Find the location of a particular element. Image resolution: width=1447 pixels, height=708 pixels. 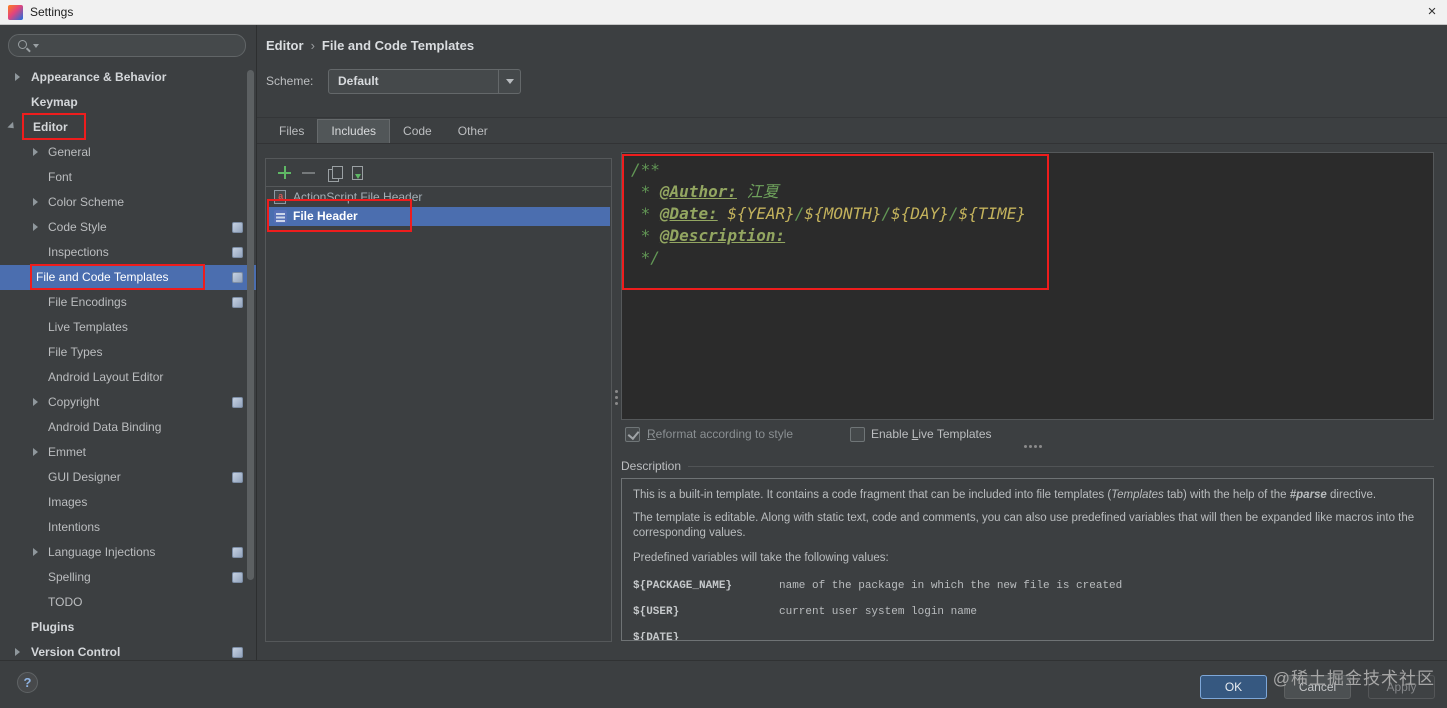

breadcrumb-section: Editor is located at coordinates (285, 45).